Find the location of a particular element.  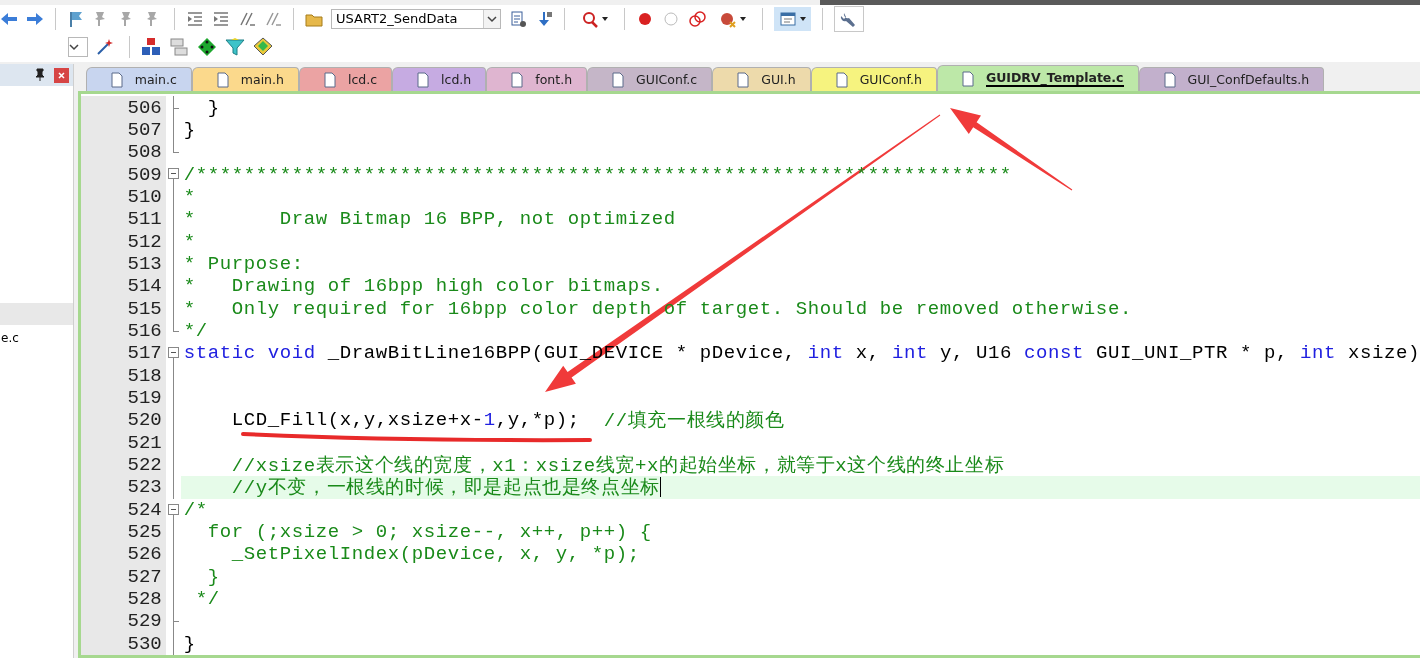

file-tab: GUI_ConfDefaults.h is located at coordinates (1231, 79).